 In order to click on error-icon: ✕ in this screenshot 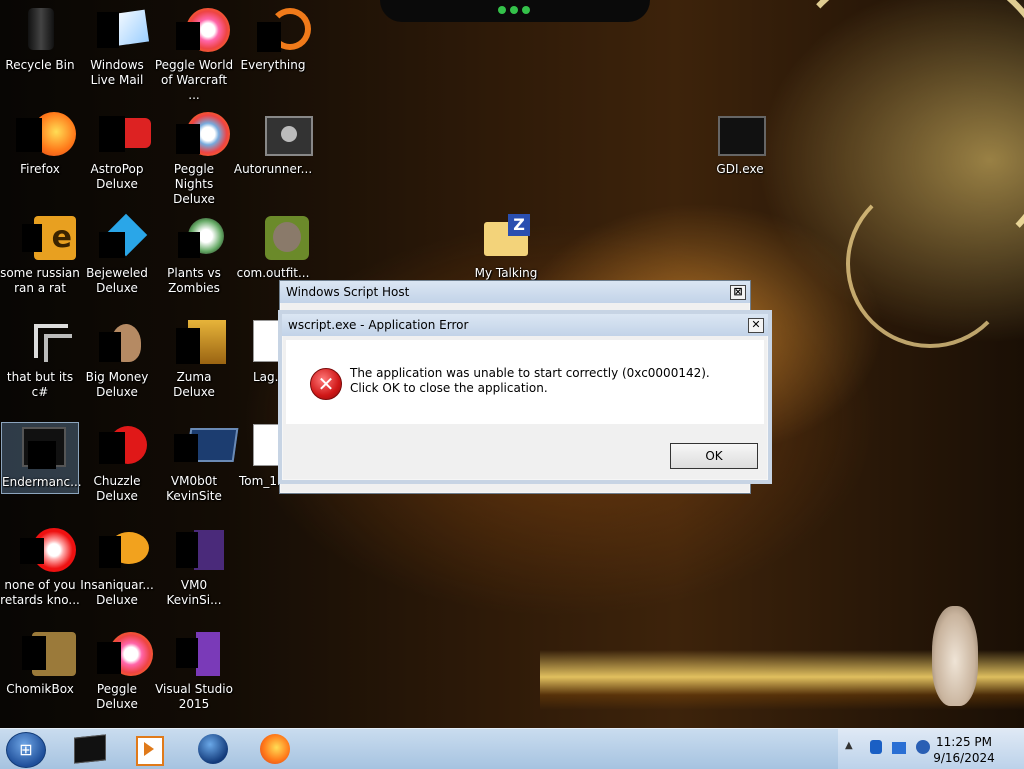, I will do `click(326, 384)`.